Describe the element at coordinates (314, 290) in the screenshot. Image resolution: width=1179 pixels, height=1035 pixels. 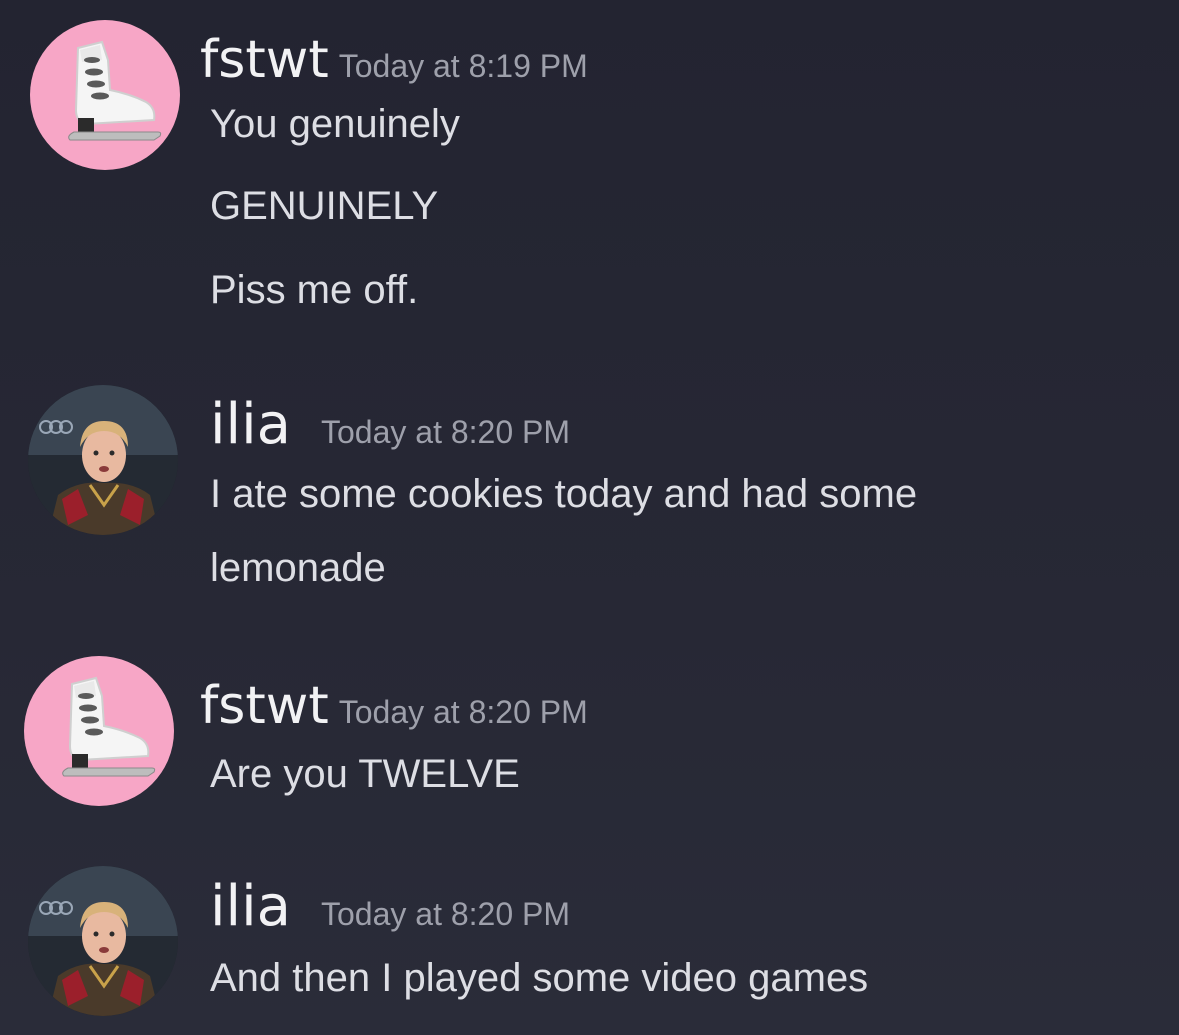
I see `message-text: Piss me off.` at that location.